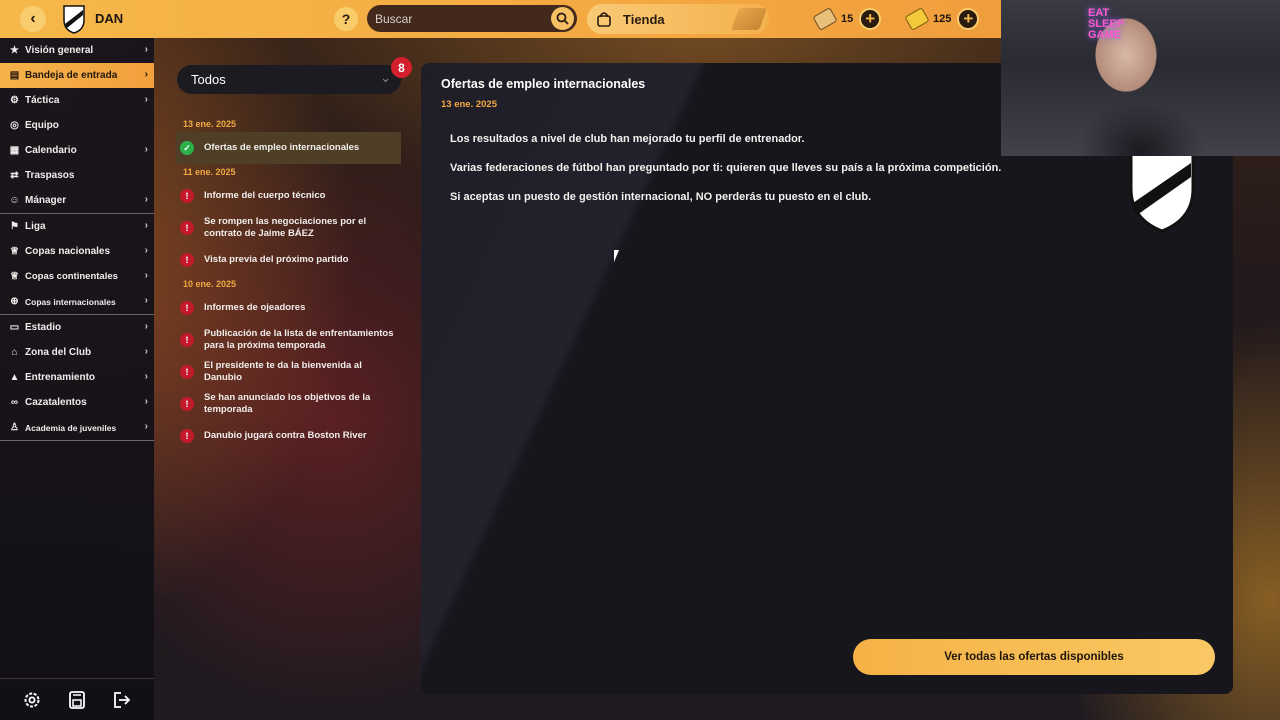 The width and height of the screenshot is (1280, 720). I want to click on add-tokens-button: +, so click(870, 19).